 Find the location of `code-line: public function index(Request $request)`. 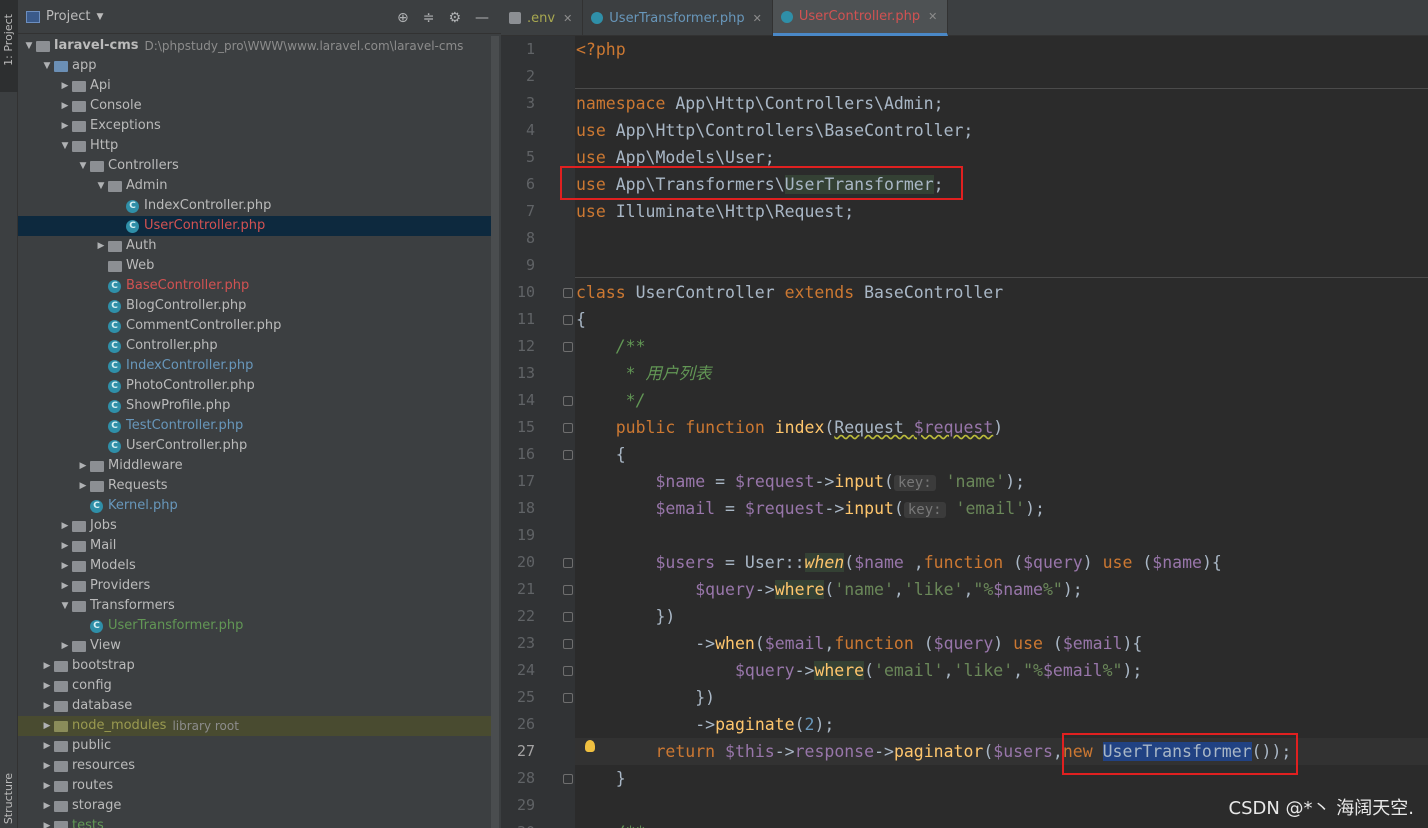

code-line: public function index(Request $request) is located at coordinates (1001, 427).